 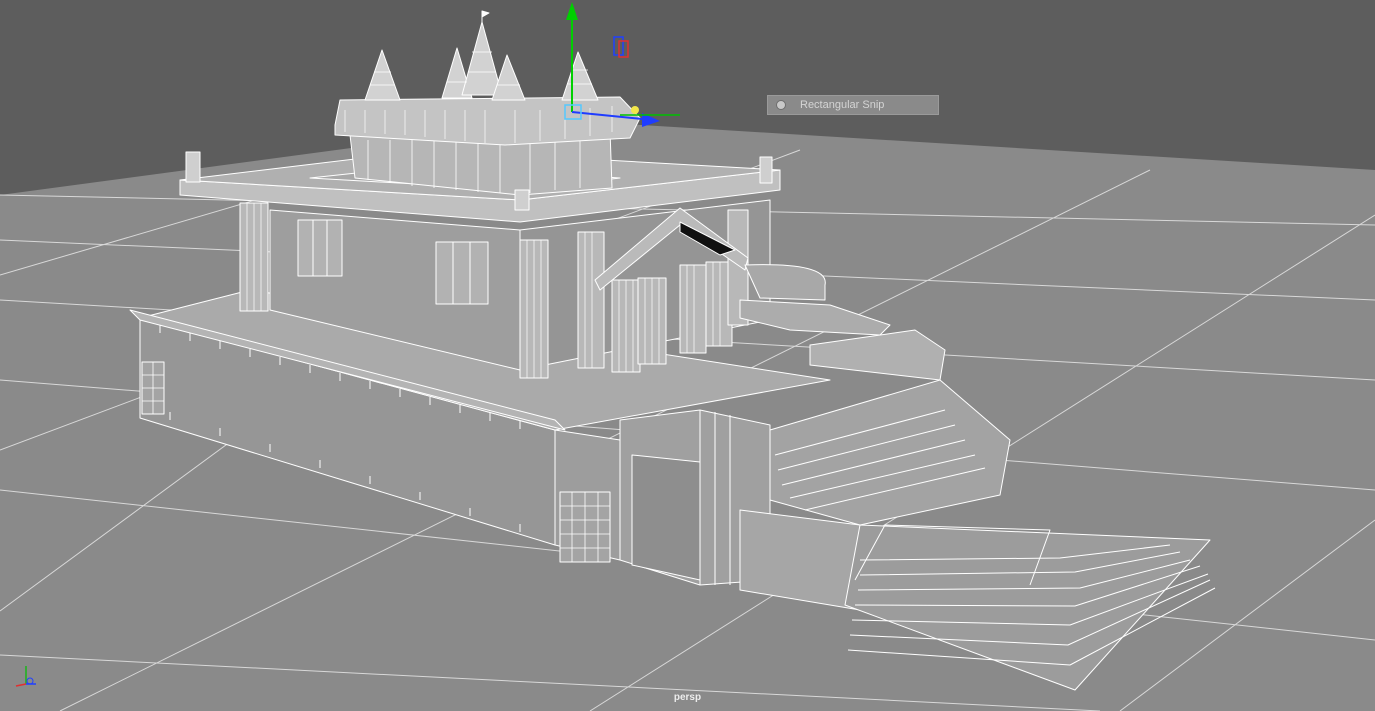 I want to click on axis-triad-icon, so click(x=25, y=676).